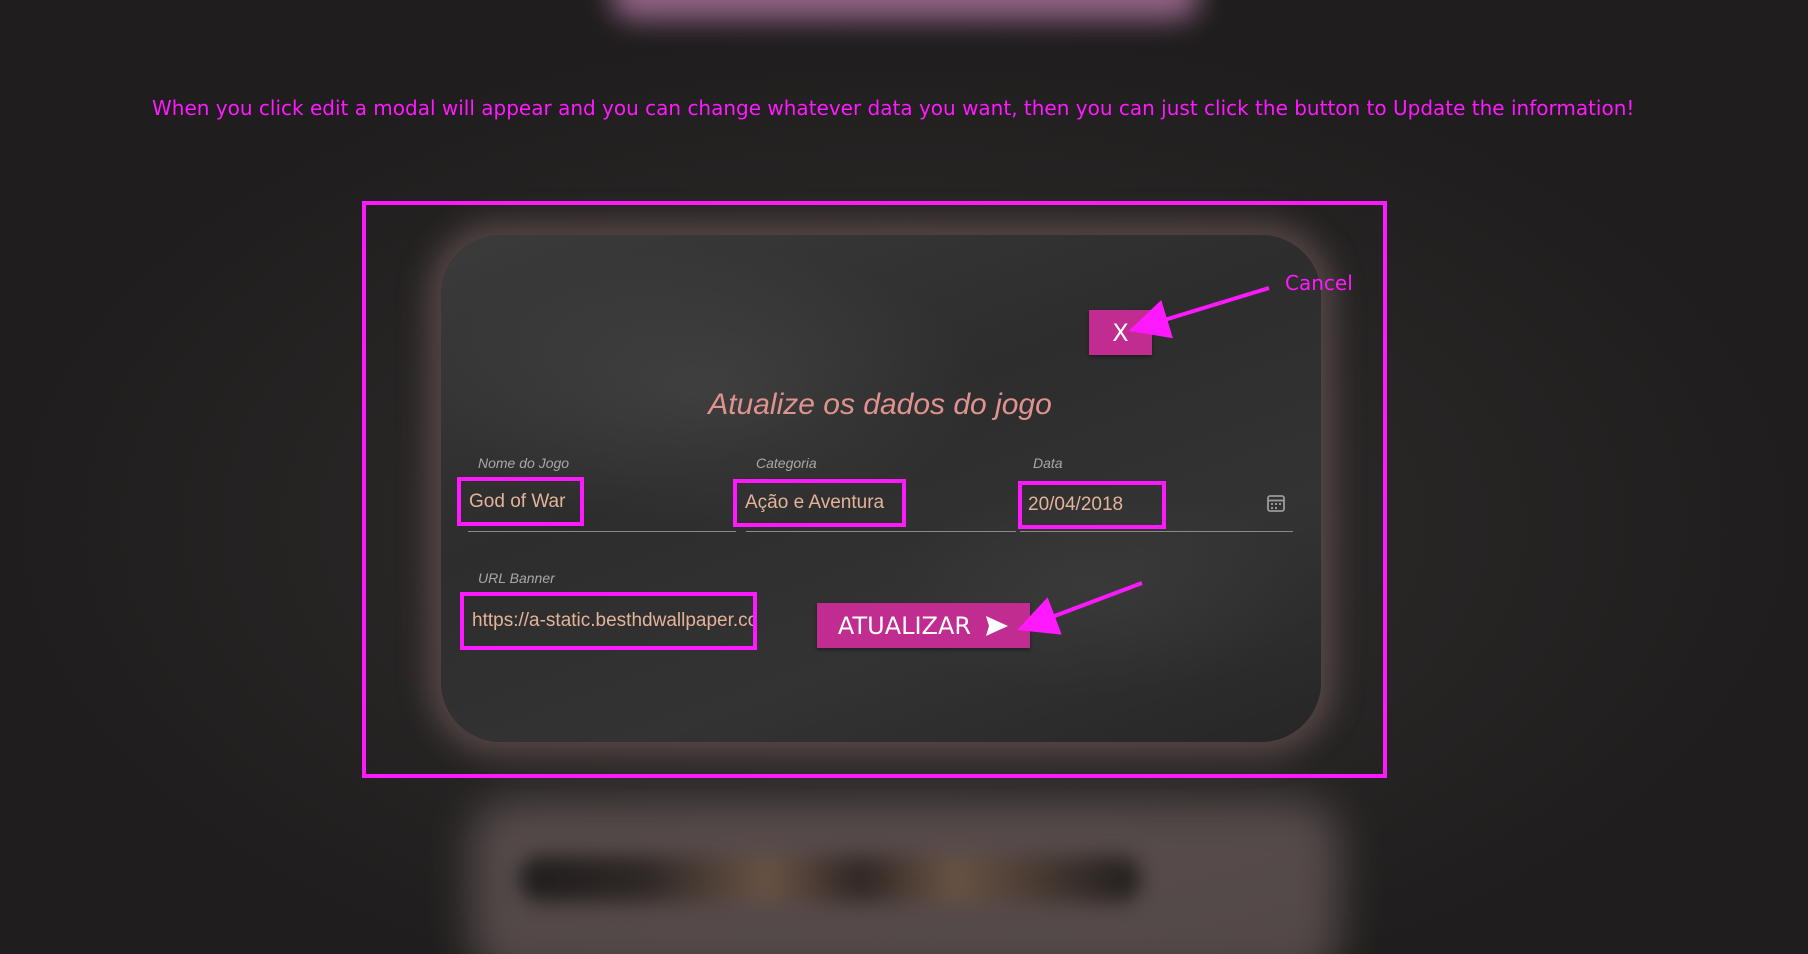 The image size is (1808, 954). Describe the element at coordinates (880, 404) in the screenshot. I see `modal-title: Atualize os dados do jogo` at that location.